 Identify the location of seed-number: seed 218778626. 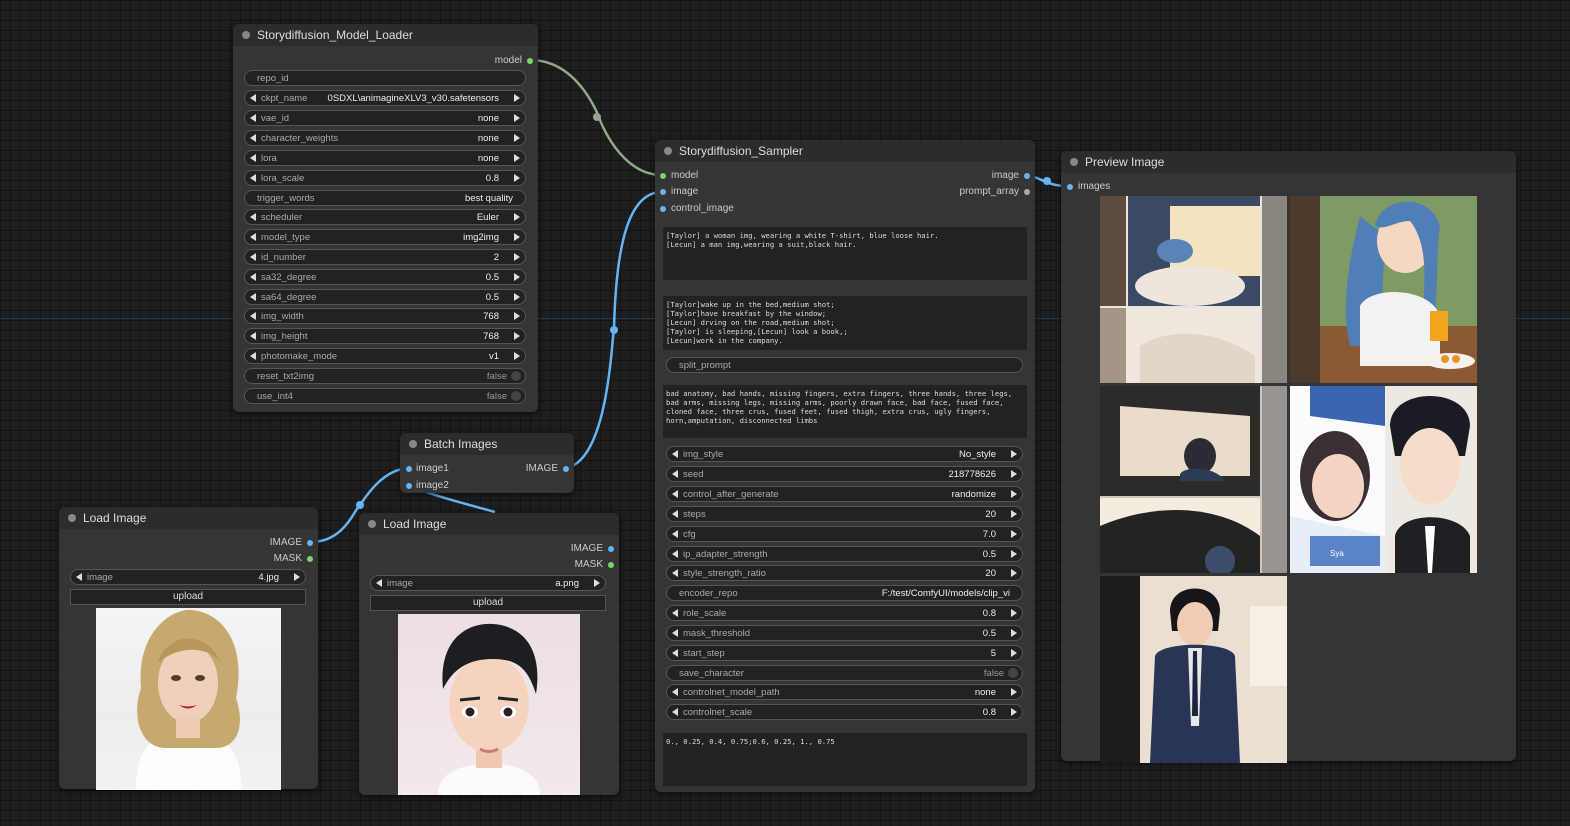
(844, 474).